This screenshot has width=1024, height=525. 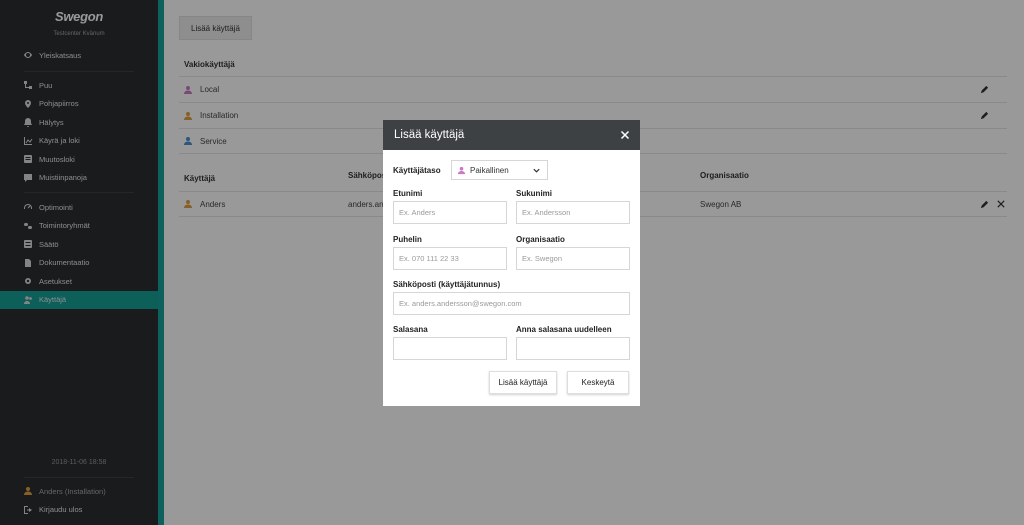 I want to click on organisation-field, so click(x=573, y=258).